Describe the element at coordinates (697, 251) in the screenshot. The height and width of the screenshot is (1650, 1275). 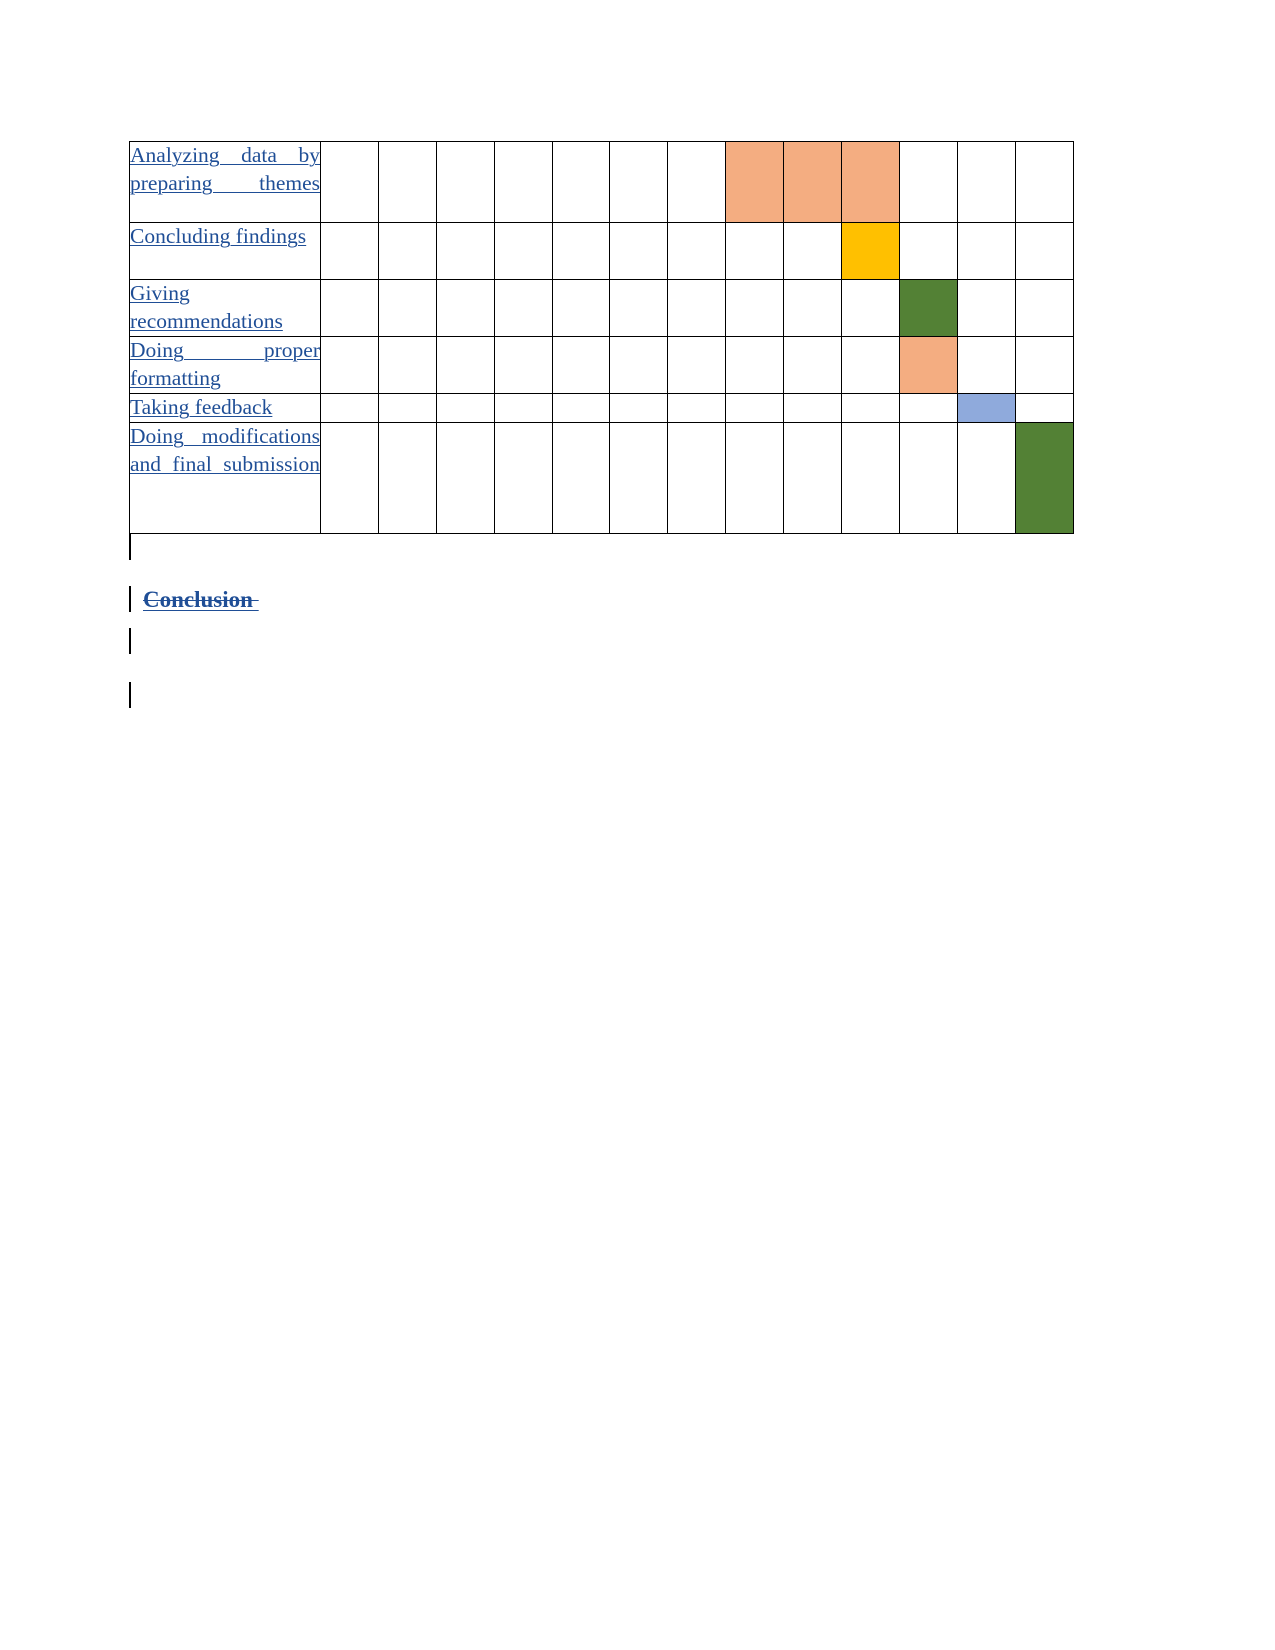
I see `timeline-cell-r2c7` at that location.